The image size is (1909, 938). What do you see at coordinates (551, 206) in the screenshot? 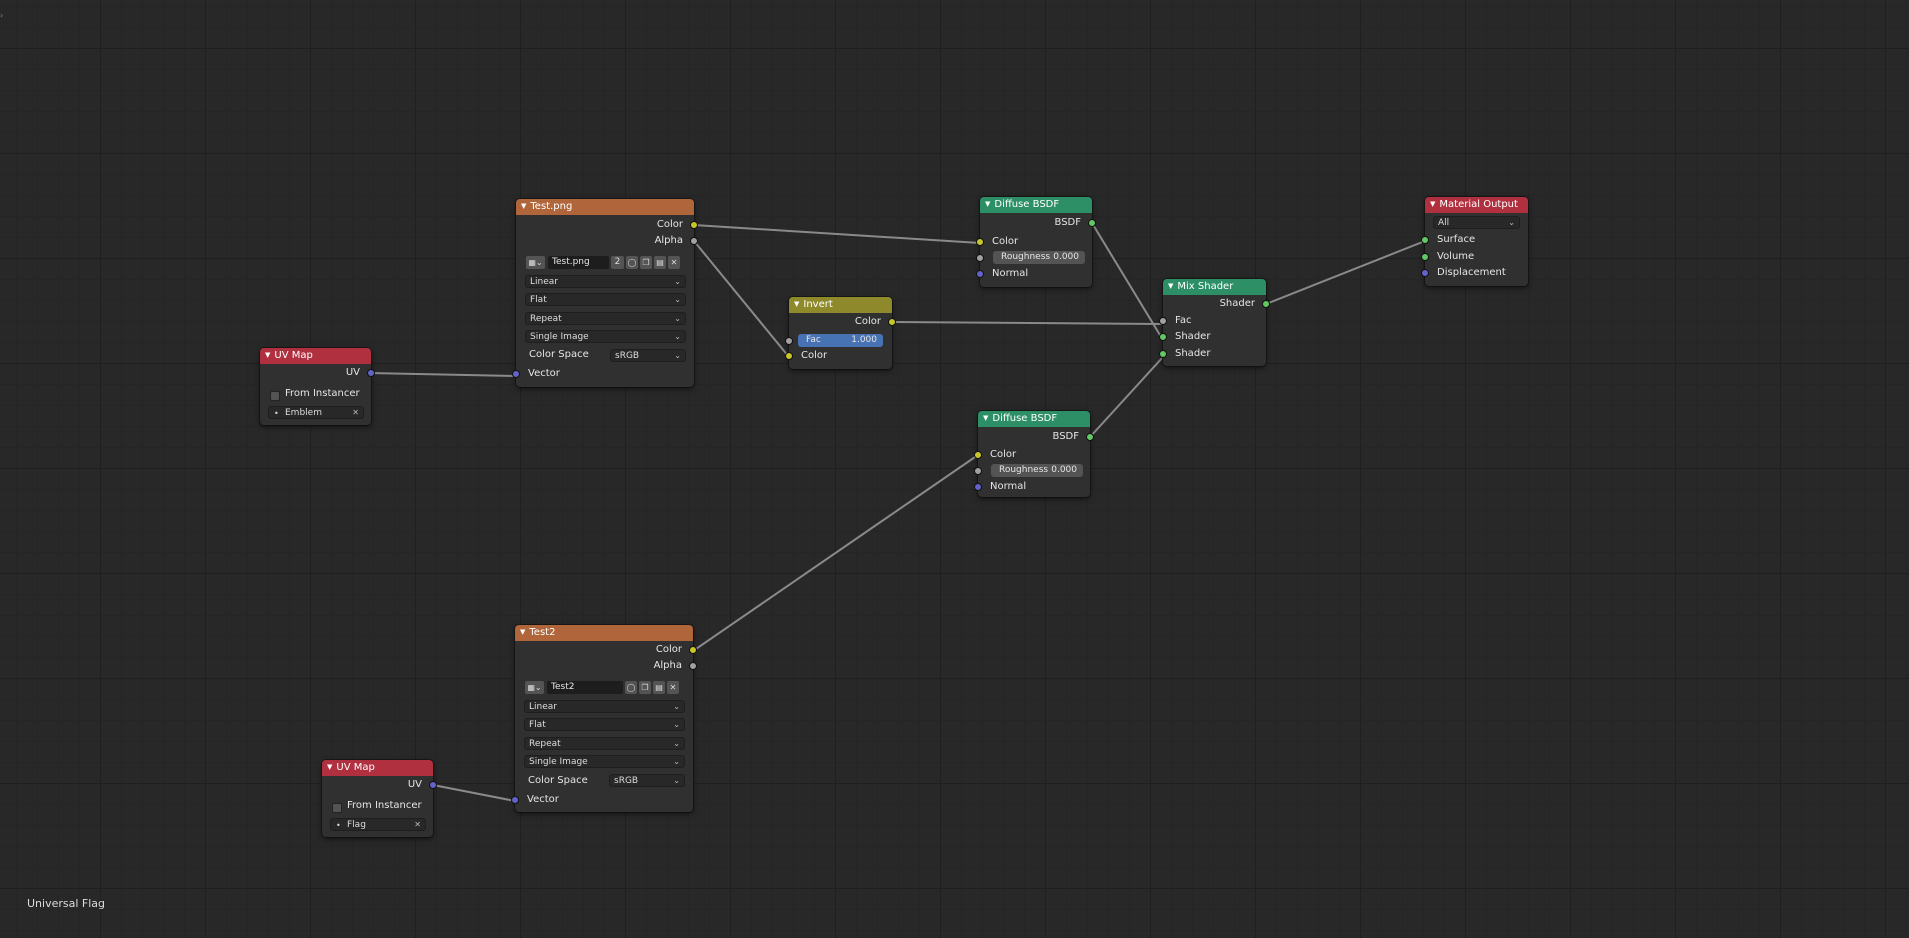
I see `node-title: Test.png` at bounding box center [551, 206].